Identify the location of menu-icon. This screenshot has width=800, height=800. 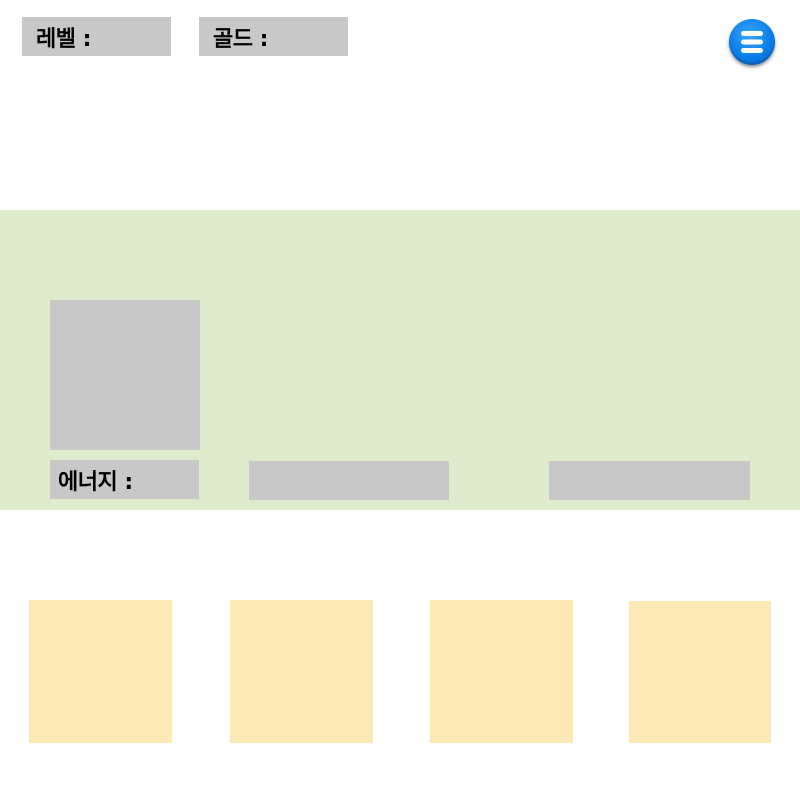
(752, 42).